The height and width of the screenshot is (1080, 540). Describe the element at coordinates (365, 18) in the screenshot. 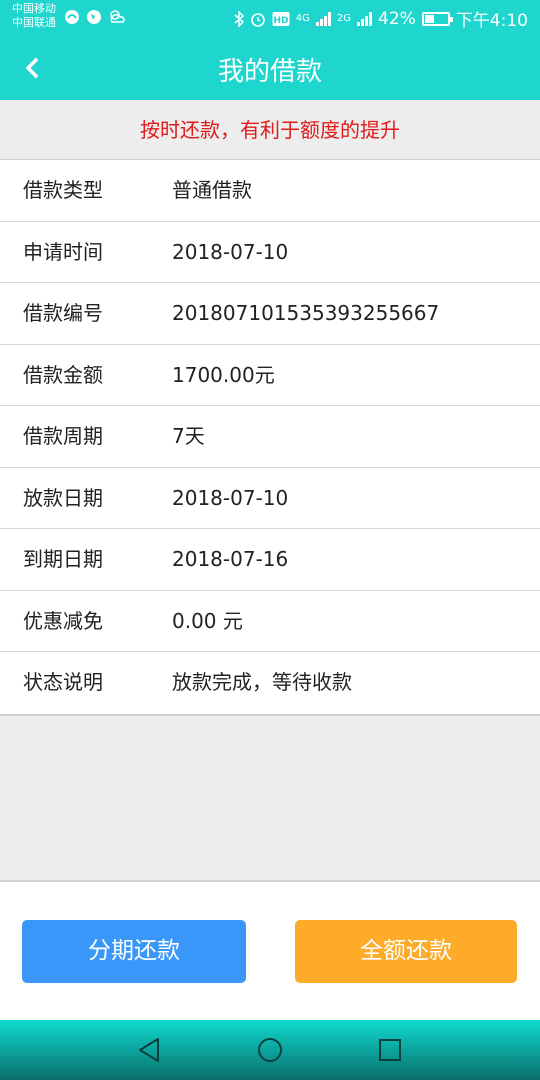

I see `signal-2g-icon` at that location.